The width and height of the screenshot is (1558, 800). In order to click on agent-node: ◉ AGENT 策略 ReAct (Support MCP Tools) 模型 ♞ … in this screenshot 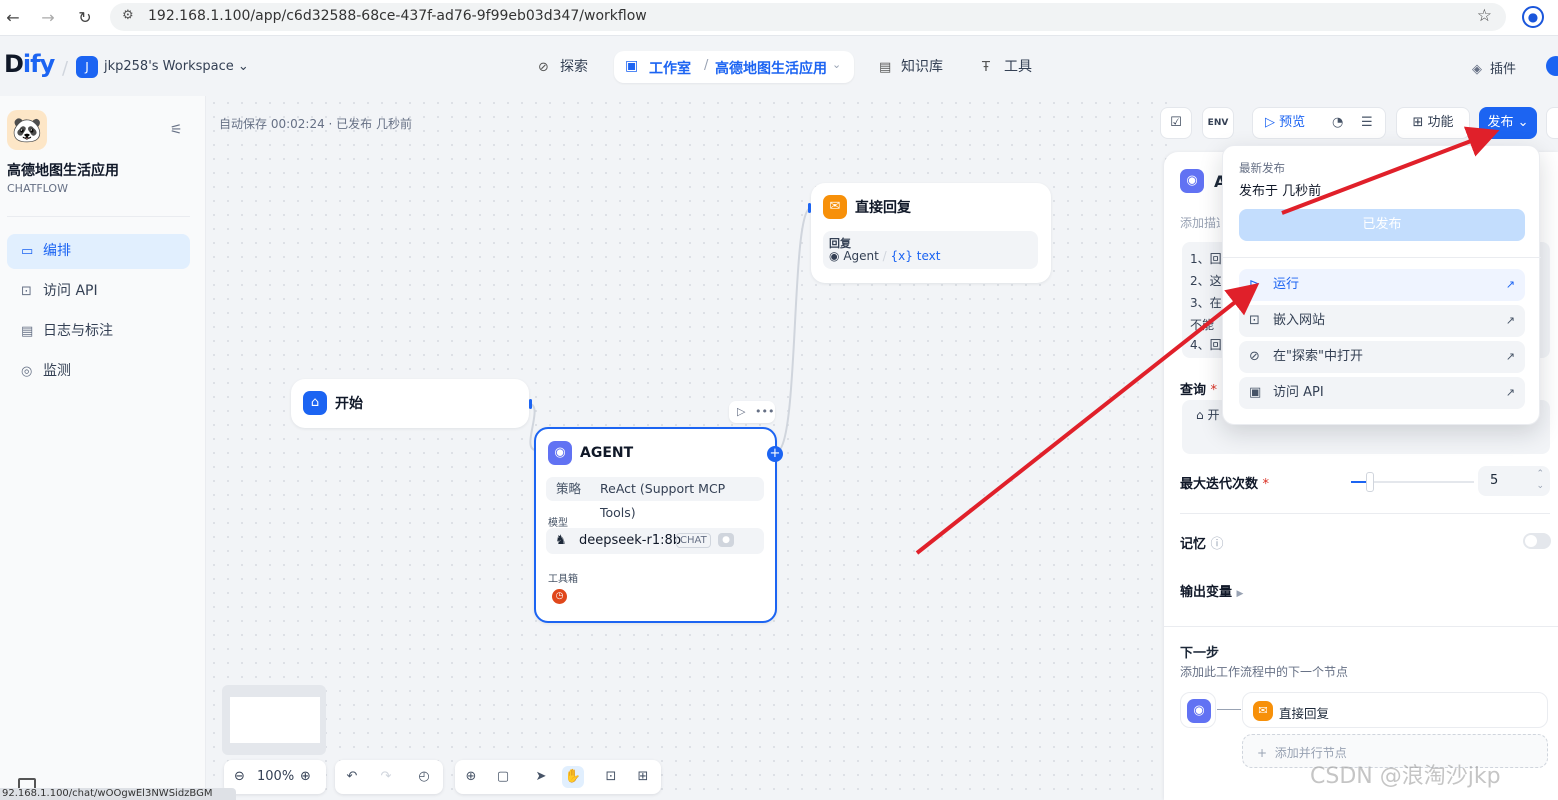, I will do `click(655, 525)`.